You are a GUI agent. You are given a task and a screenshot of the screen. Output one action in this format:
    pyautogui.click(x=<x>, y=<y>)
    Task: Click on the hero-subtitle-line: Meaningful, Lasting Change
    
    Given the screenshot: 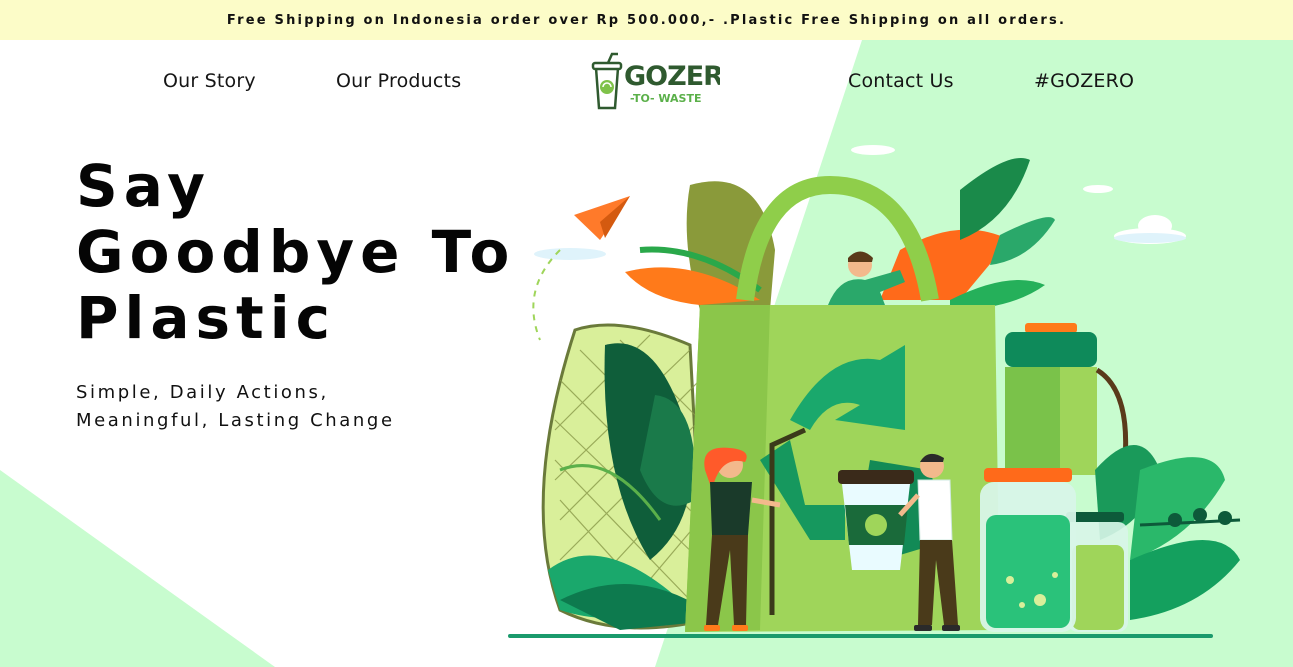 What is the action you would take?
    pyautogui.click(x=235, y=420)
    